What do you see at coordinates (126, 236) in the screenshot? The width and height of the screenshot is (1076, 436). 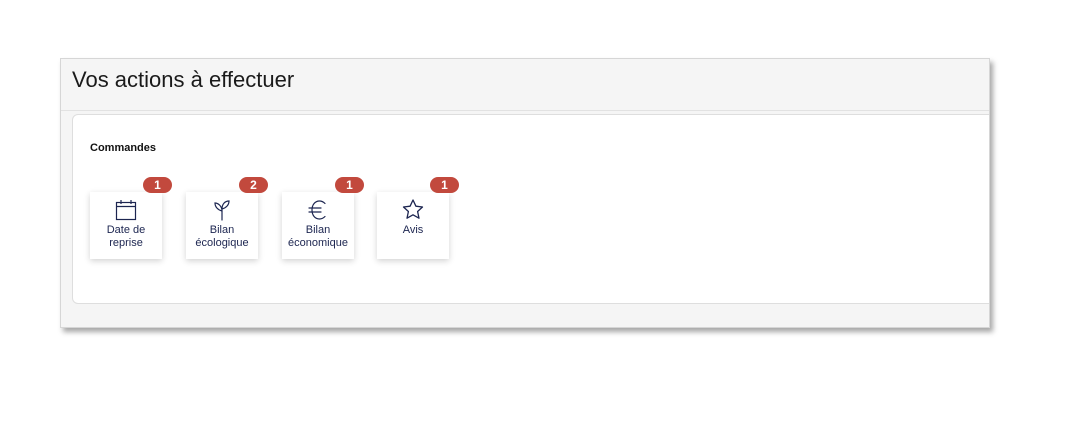 I see `tile-label: Date de reprise` at bounding box center [126, 236].